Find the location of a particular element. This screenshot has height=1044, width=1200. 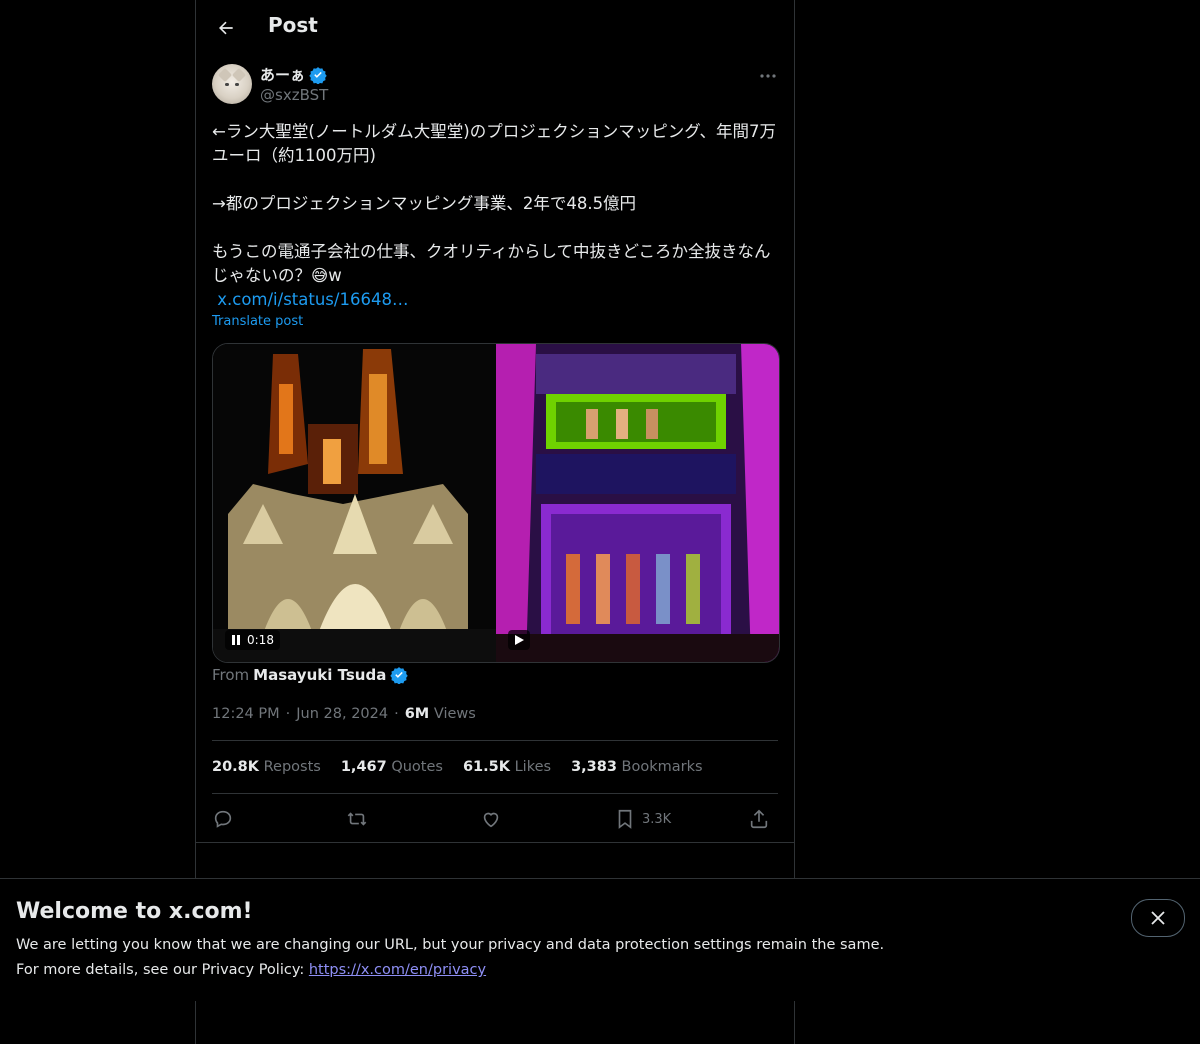

like-button is located at coordinates (491, 819).